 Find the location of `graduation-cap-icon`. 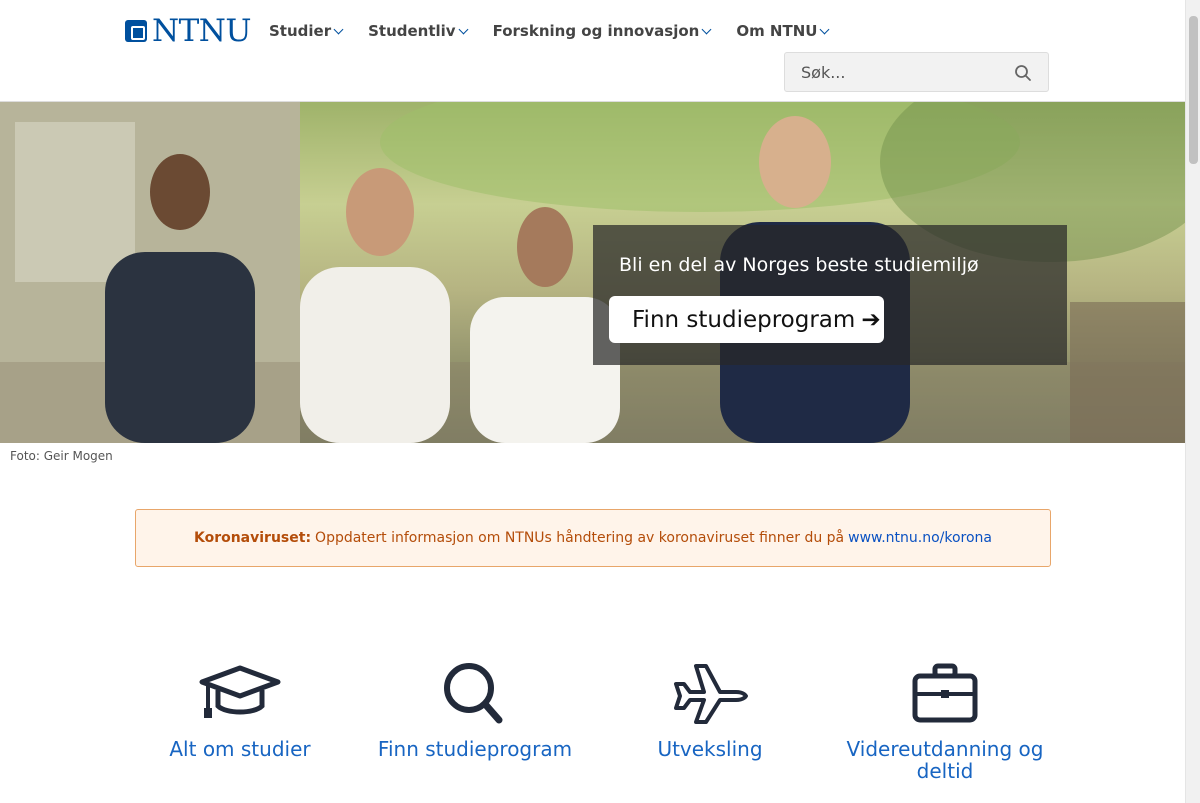

graduation-cap-icon is located at coordinates (240, 691).